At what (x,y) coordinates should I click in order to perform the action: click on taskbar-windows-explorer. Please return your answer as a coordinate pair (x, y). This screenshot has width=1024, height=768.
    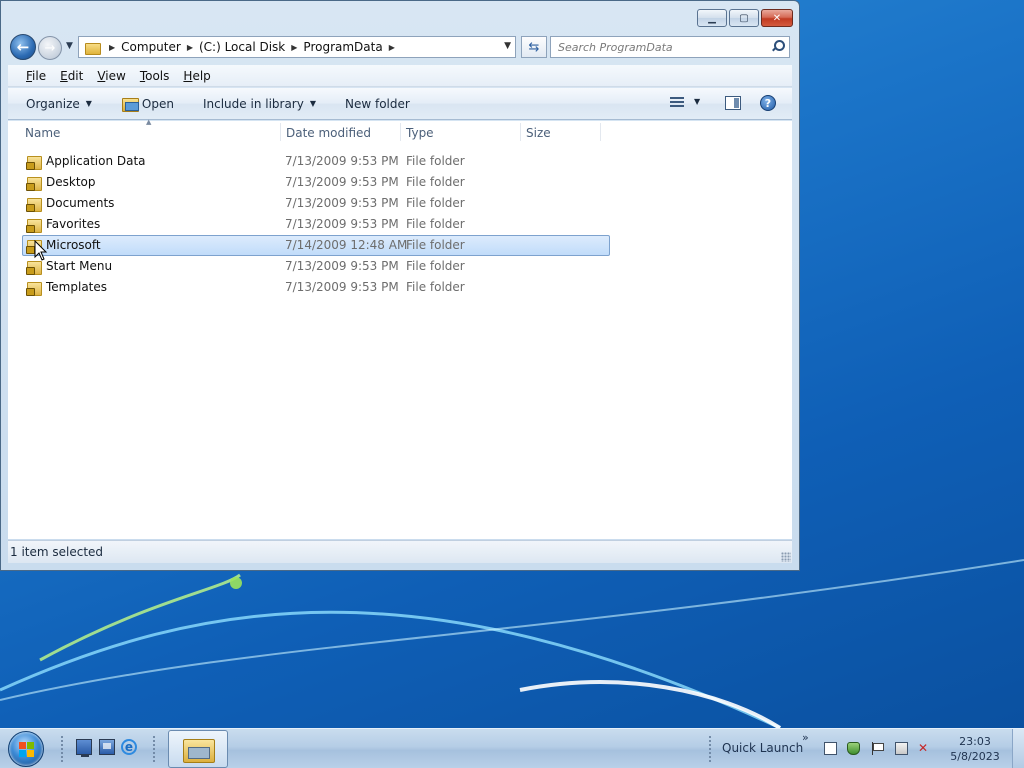
    Looking at the image, I should click on (198, 749).